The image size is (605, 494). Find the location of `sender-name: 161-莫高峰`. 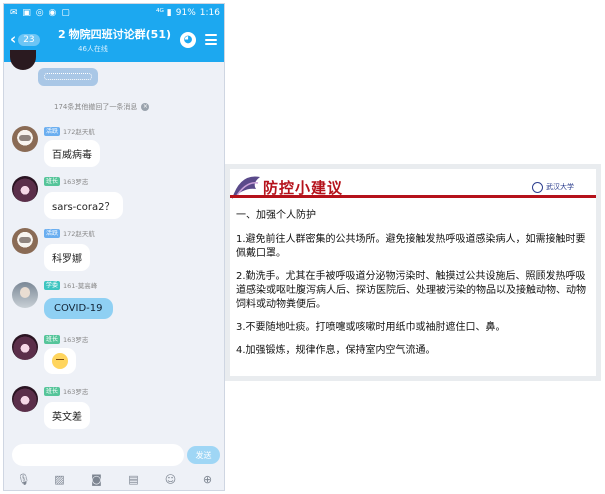

sender-name: 161-莫高峰 is located at coordinates (80, 286).